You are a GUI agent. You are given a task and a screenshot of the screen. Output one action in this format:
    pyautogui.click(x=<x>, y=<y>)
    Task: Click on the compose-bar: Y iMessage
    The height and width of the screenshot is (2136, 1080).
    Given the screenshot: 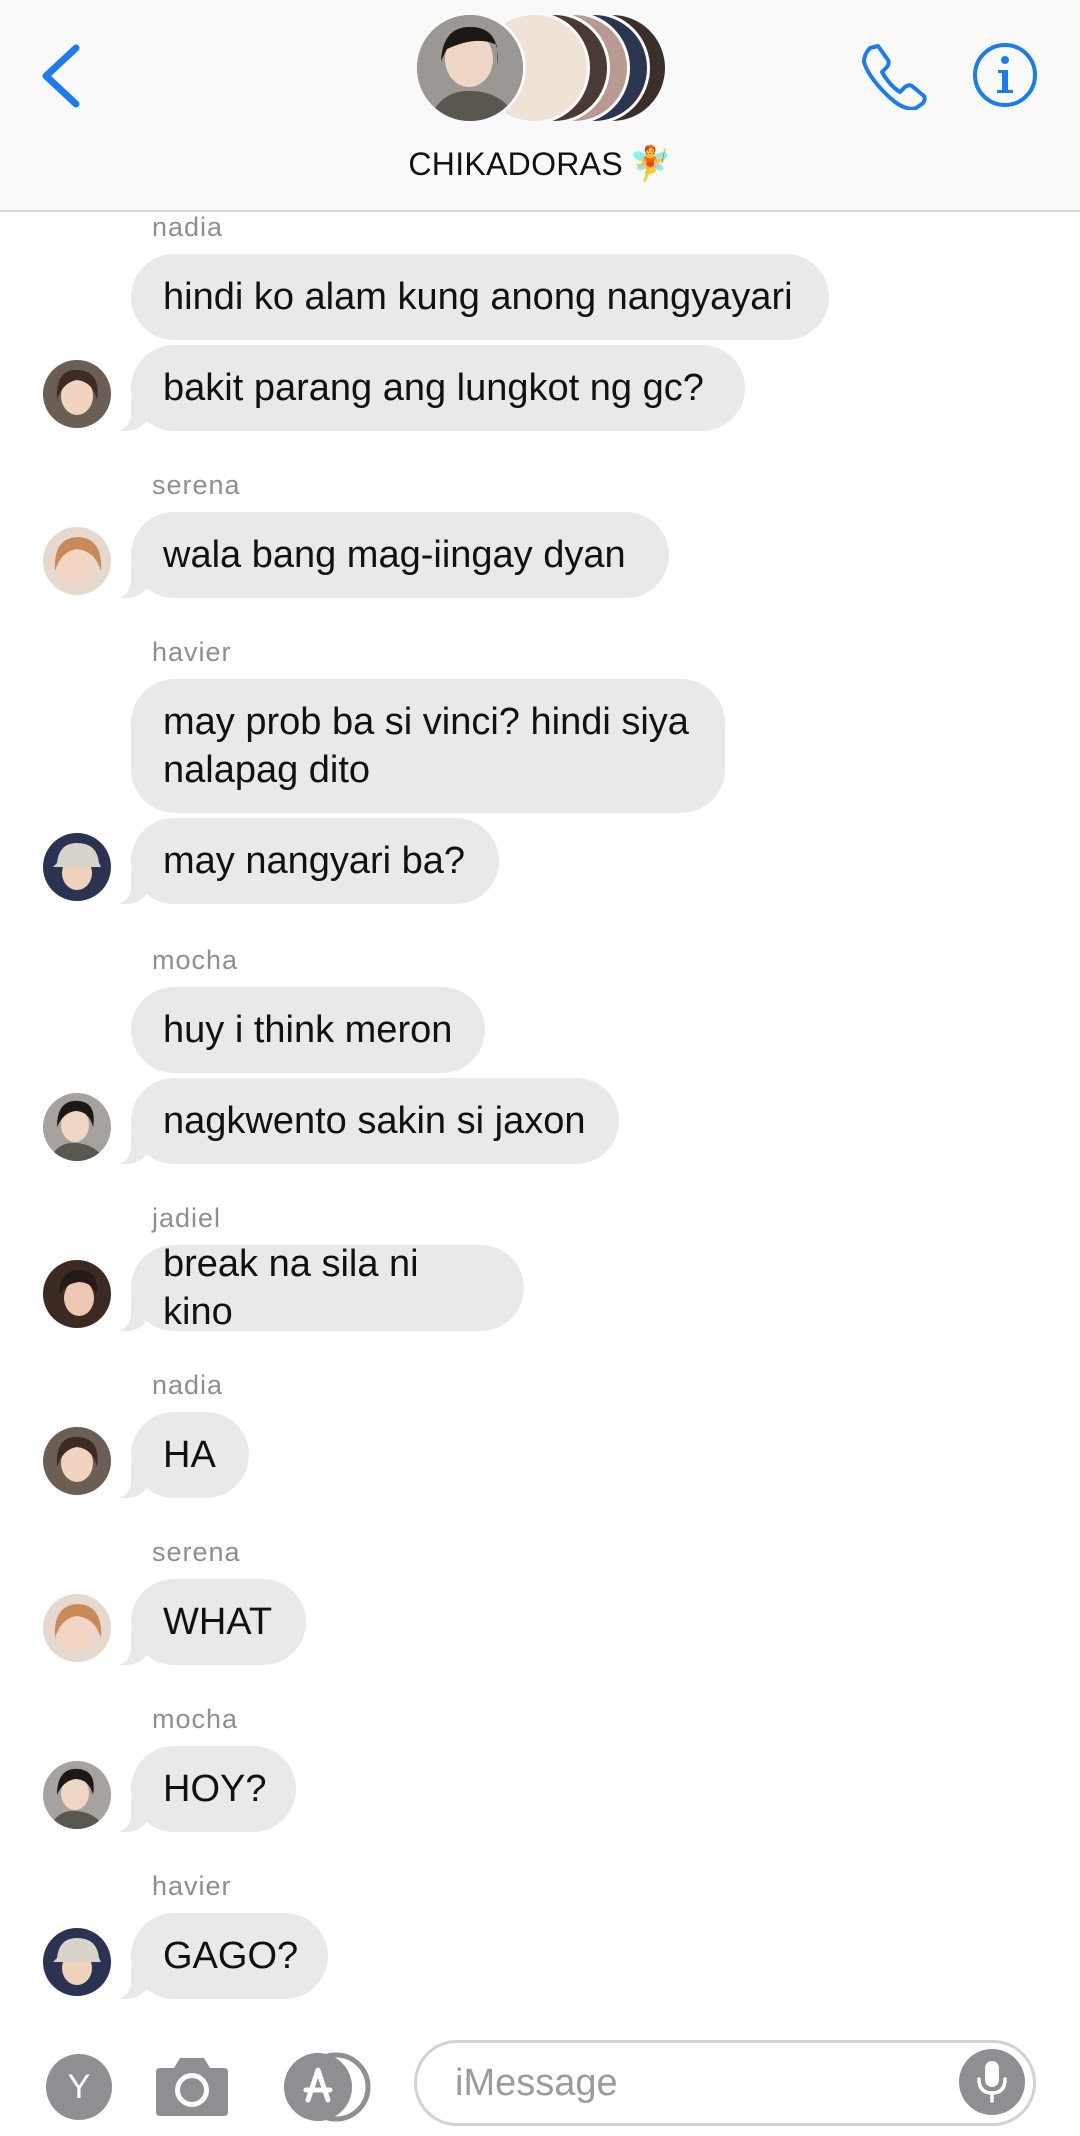 What is the action you would take?
    pyautogui.click(x=540, y=2079)
    